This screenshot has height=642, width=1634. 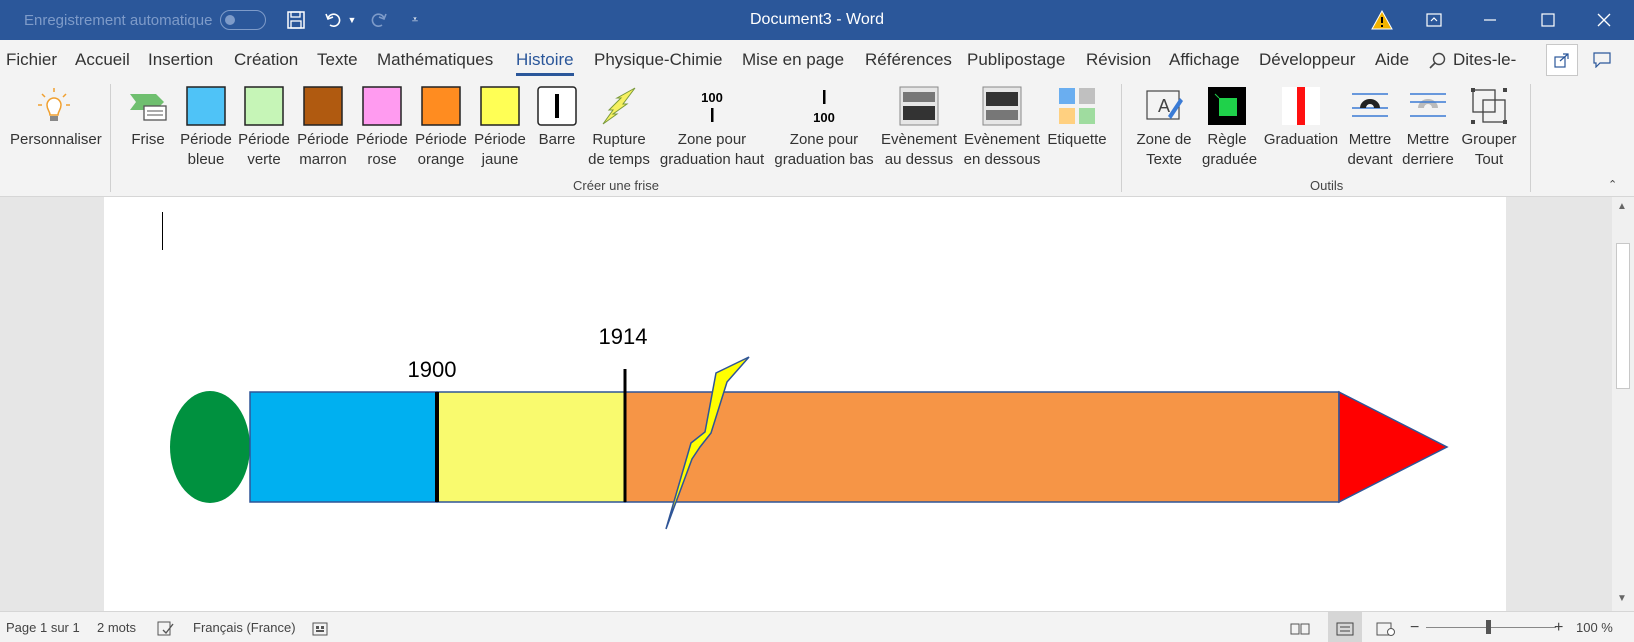 I want to click on web-layout-icon, so click(x=1386, y=627).